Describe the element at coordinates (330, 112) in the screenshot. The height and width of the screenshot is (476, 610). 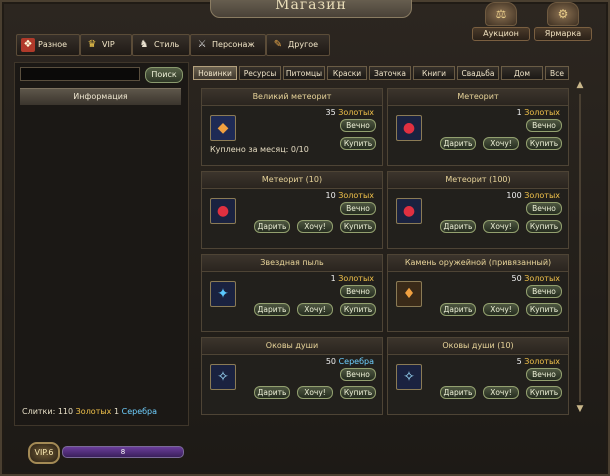
I see `price-amount: 35` at that location.